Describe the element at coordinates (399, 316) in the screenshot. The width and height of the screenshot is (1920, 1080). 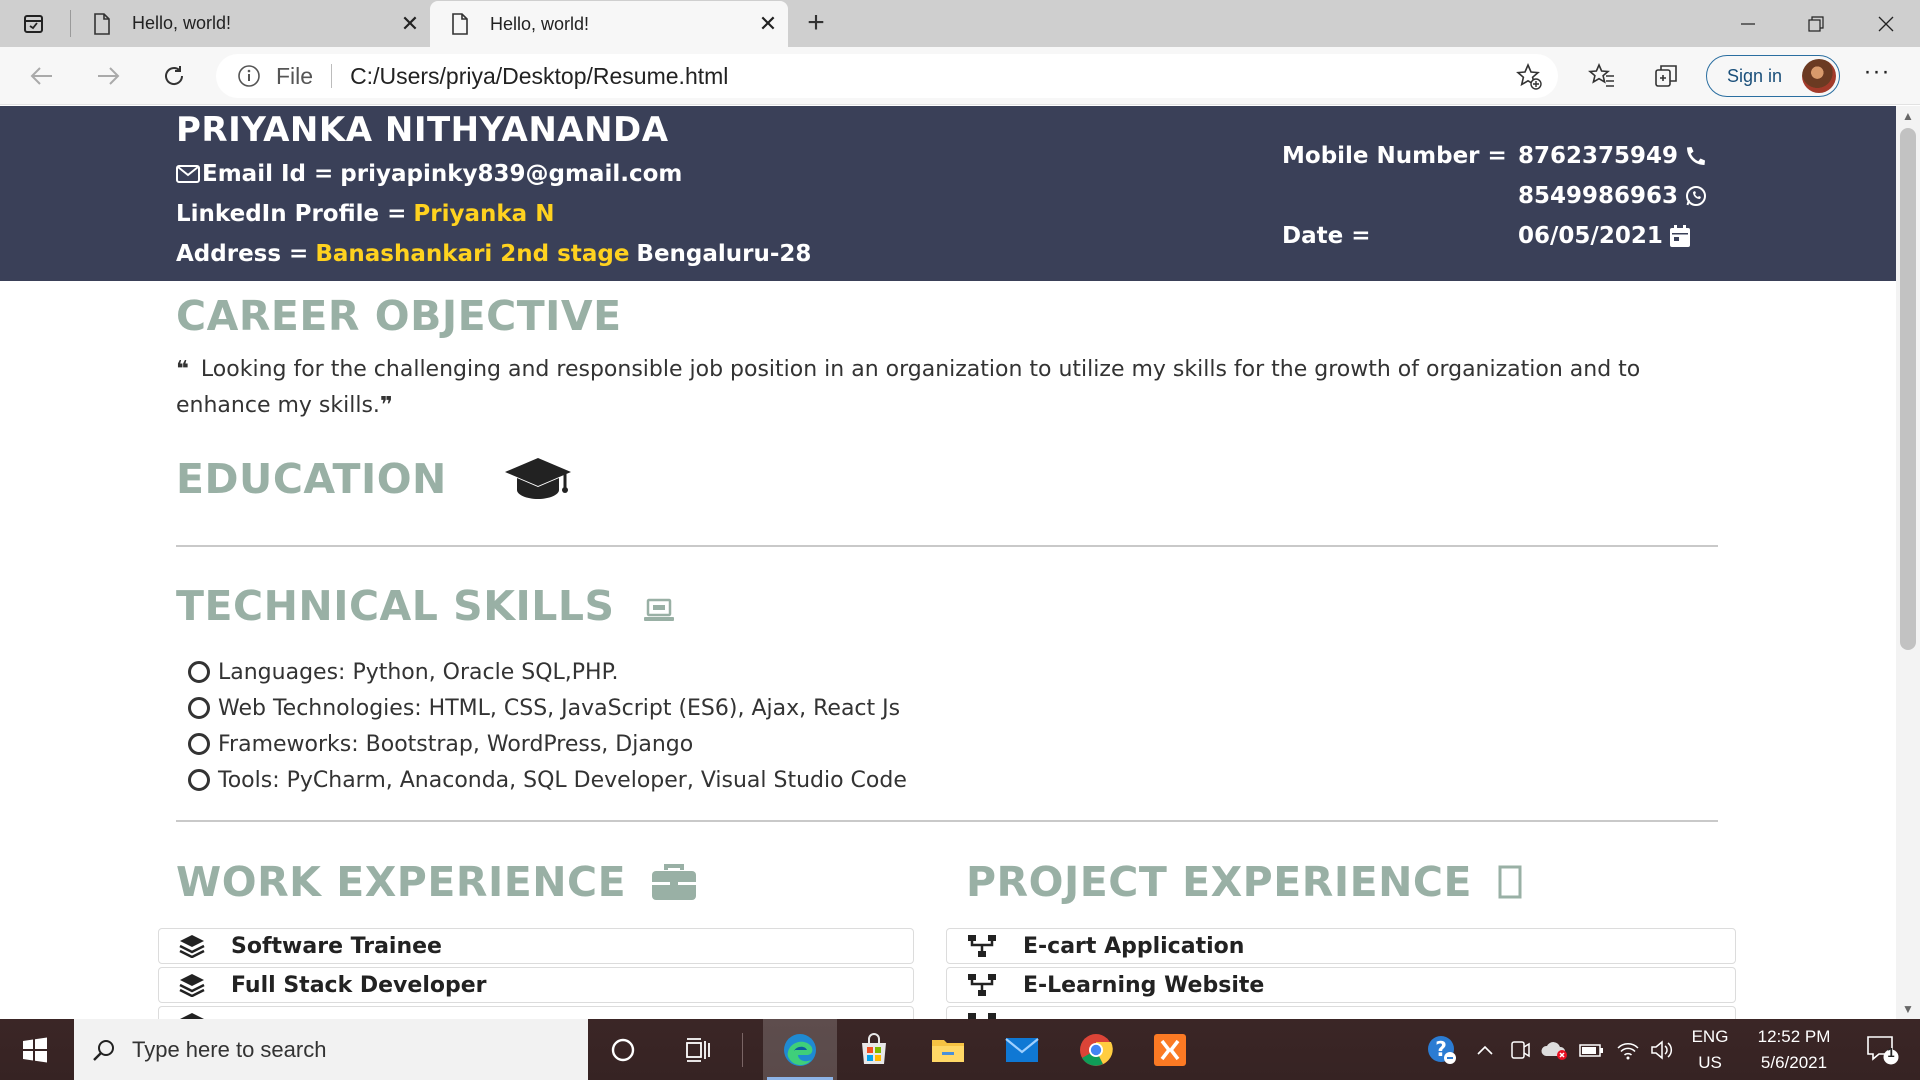
I see `career-objective-title: CAREER OBJECTIVE` at that location.